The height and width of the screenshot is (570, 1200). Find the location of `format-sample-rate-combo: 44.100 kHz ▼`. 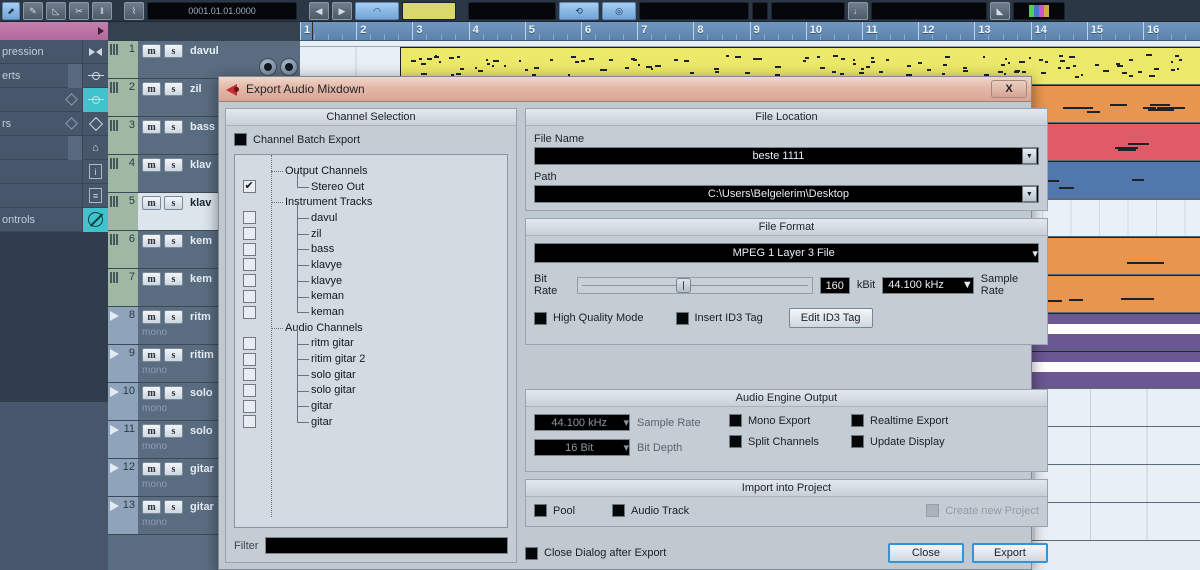

format-sample-rate-combo: 44.100 kHz ▼ is located at coordinates (928, 285).